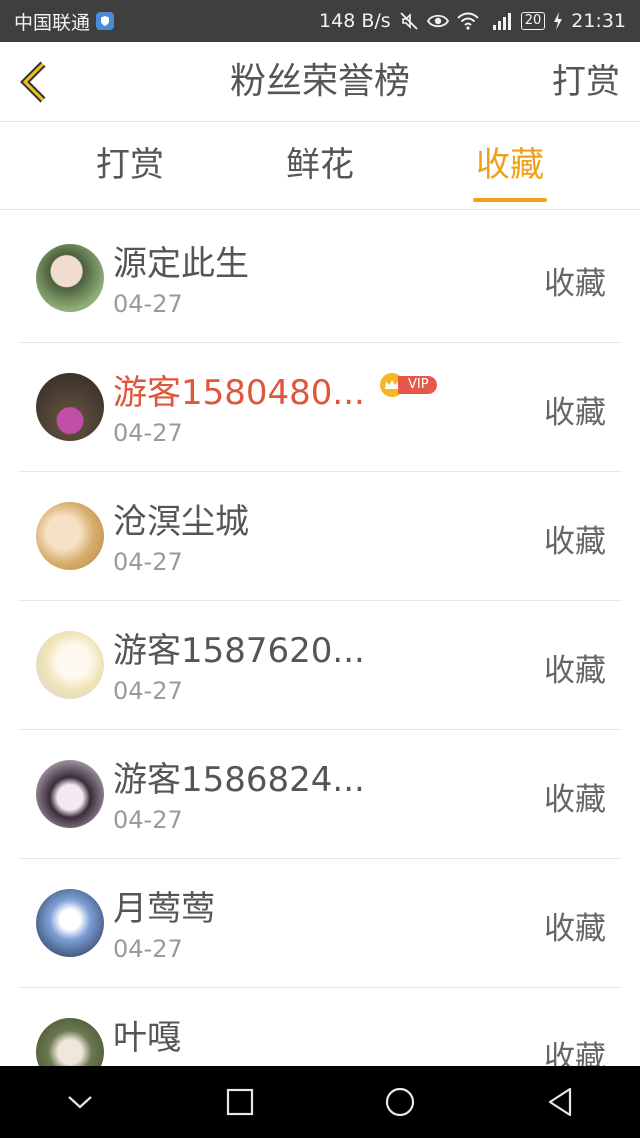 The height and width of the screenshot is (1138, 640). I want to click on list-item: 游客1586824... 04-27 收藏, so click(320, 794).